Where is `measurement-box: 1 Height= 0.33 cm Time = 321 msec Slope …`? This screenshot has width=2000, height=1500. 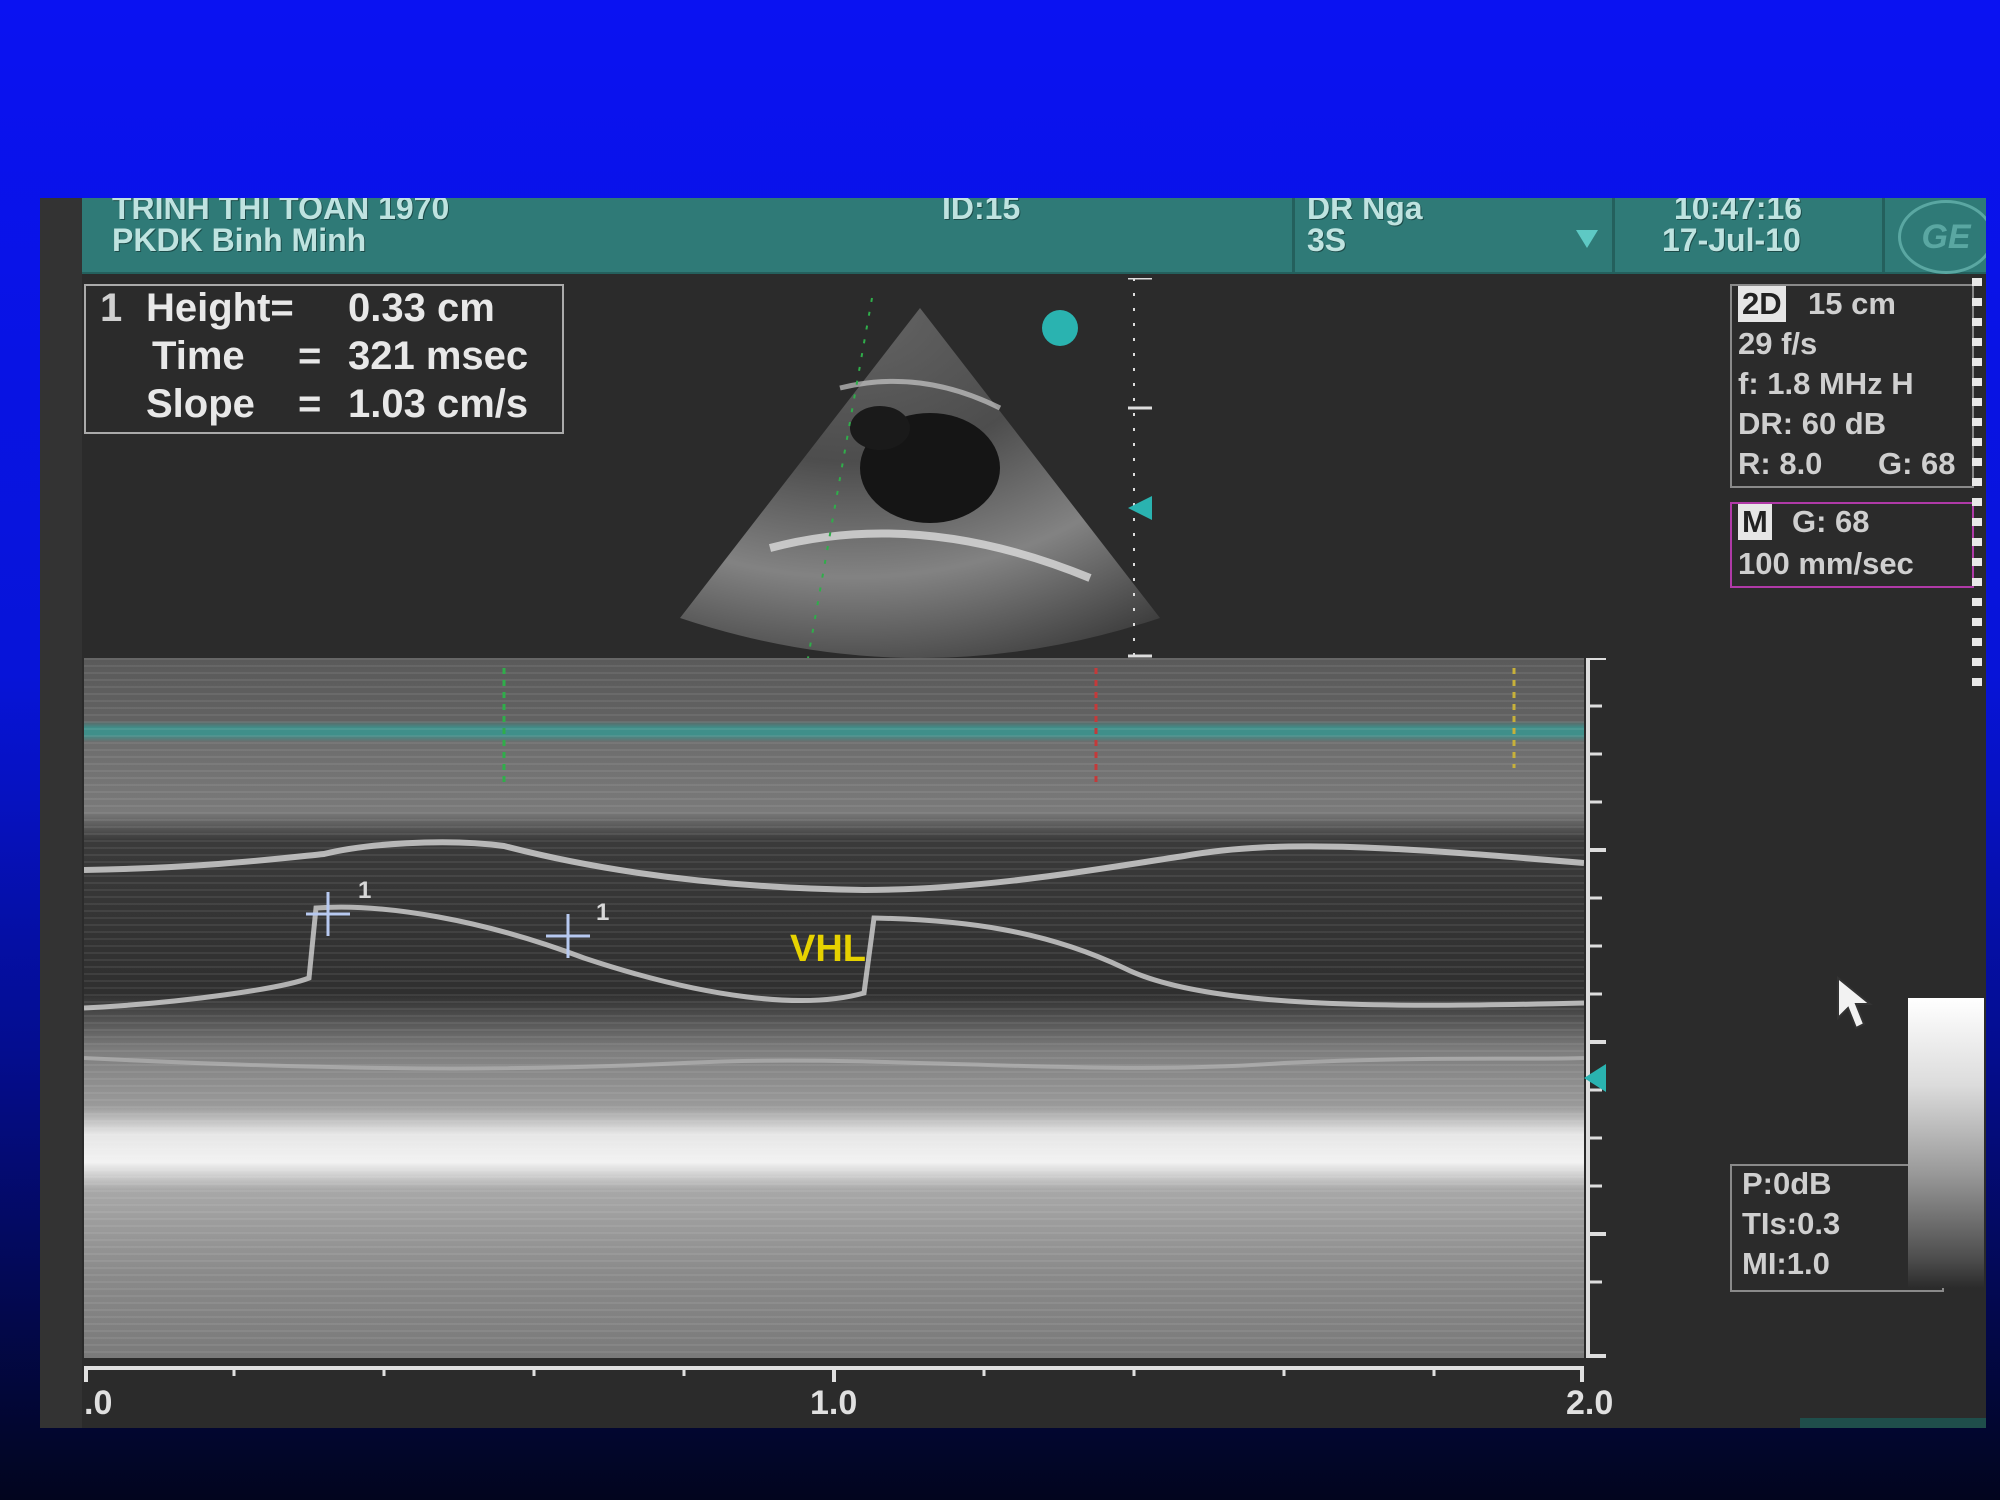
measurement-box: 1 Height= 0.33 cm Time = 321 msec Slope … is located at coordinates (324, 359).